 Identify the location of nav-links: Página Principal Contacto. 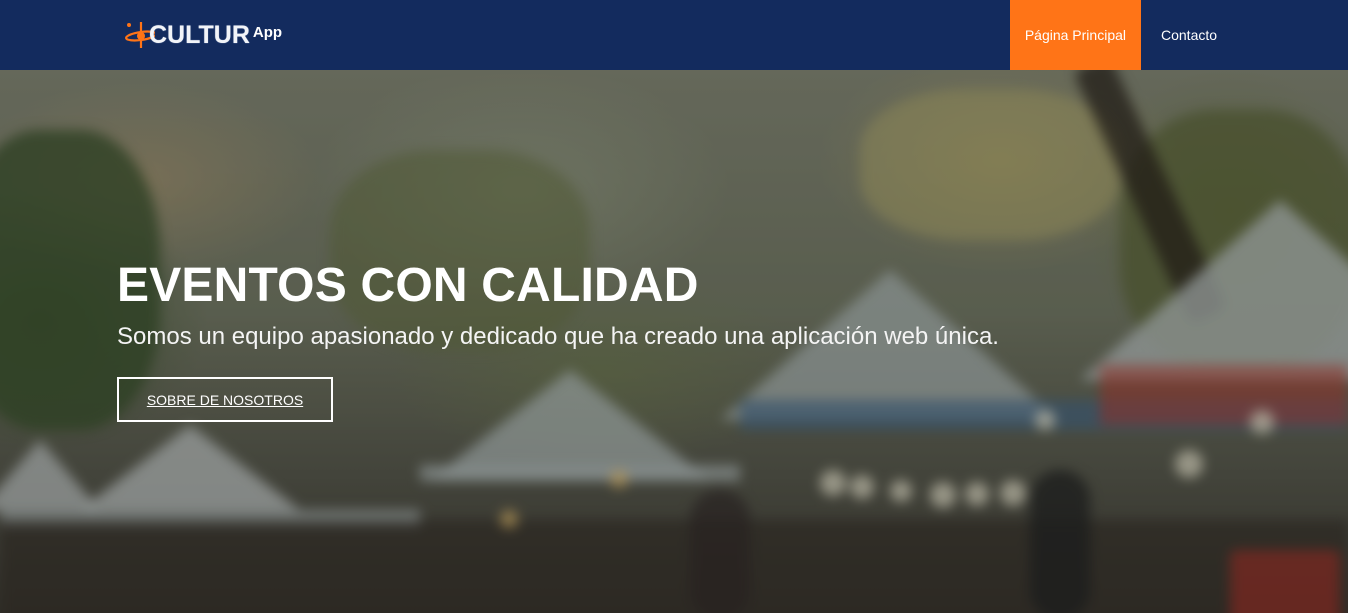
(1178, 35).